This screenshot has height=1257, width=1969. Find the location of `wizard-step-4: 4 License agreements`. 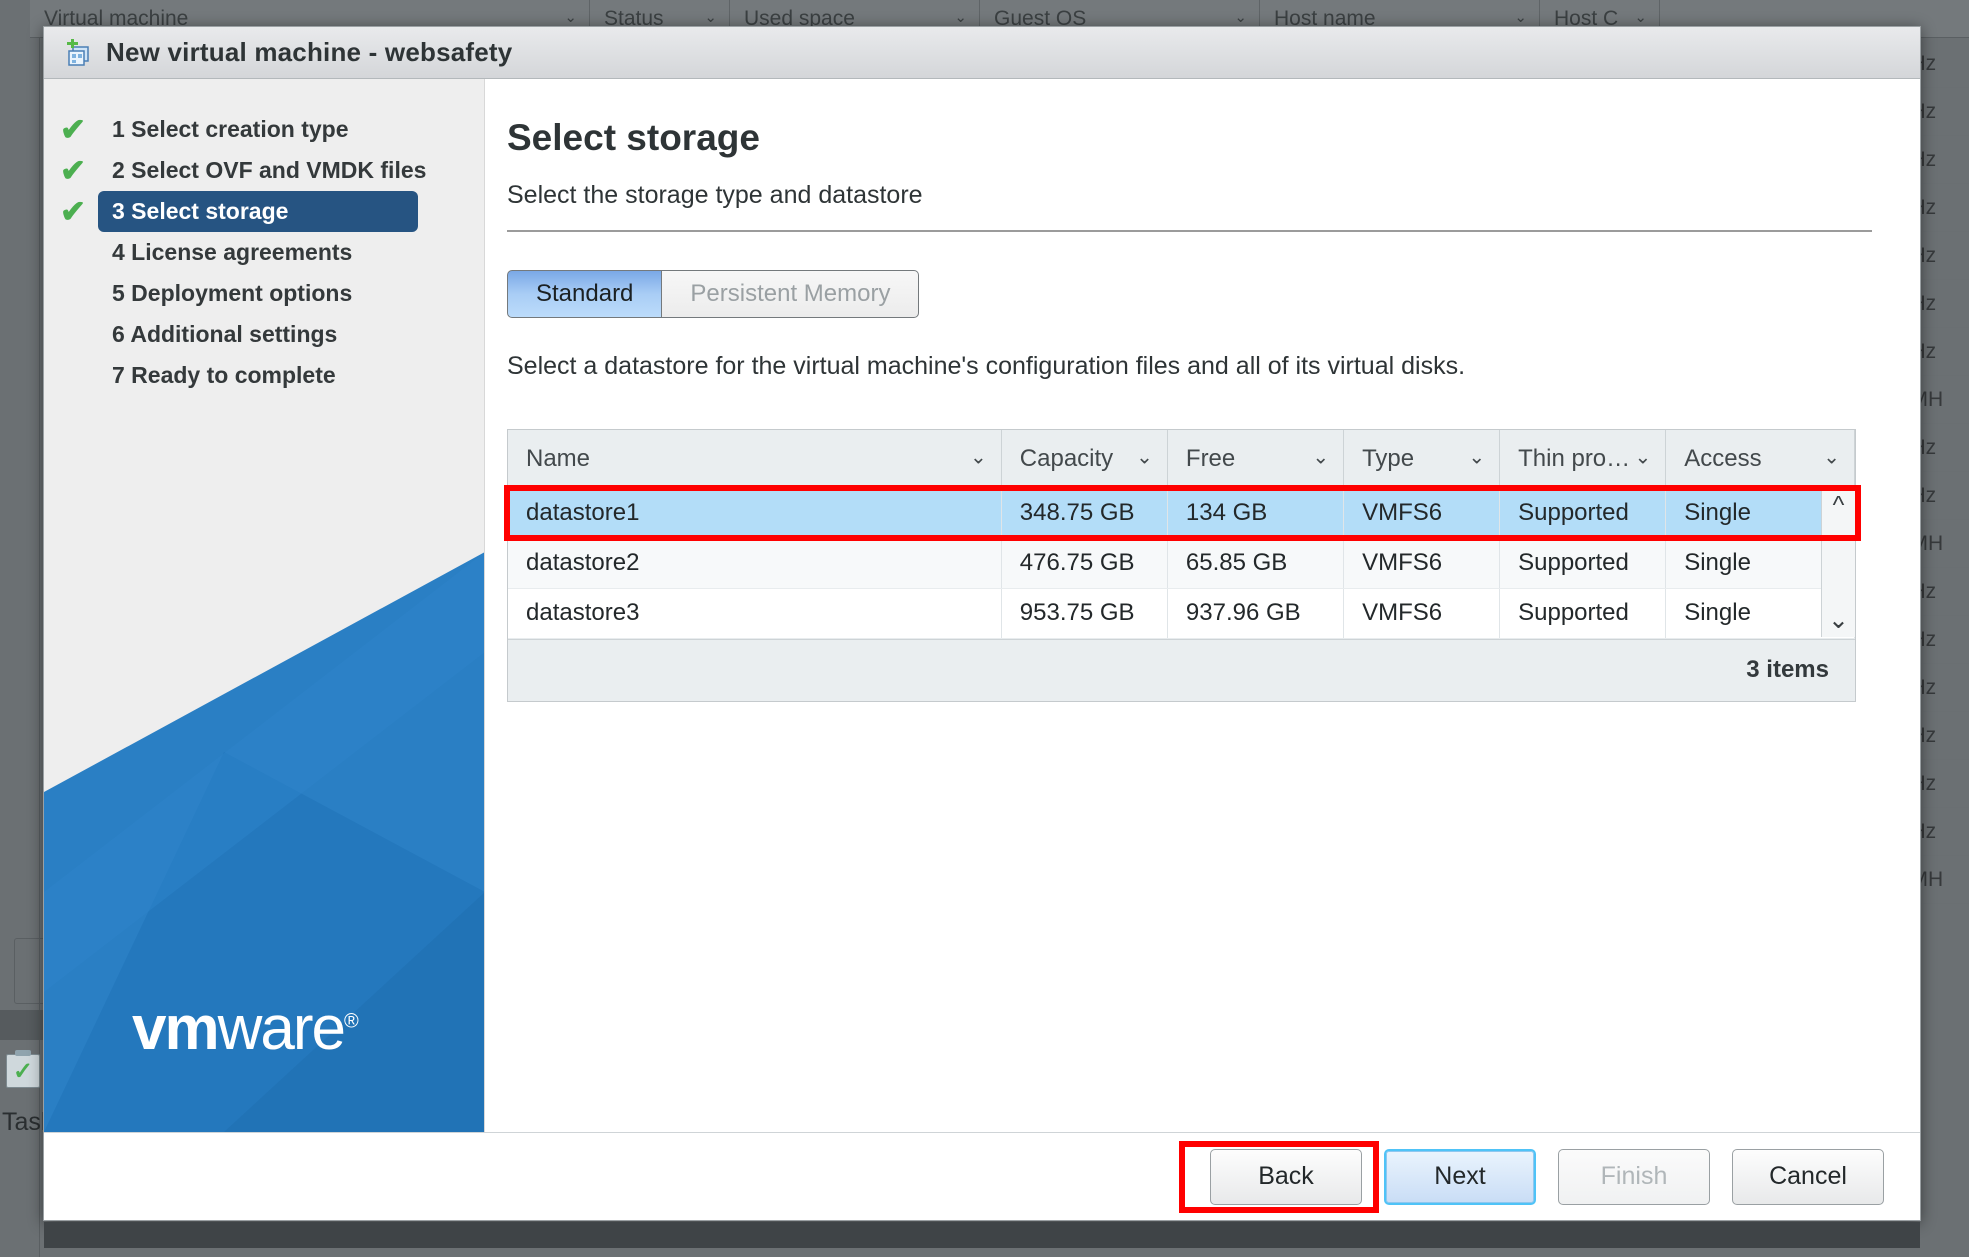

wizard-step-4: 4 License agreements is located at coordinates (264, 252).